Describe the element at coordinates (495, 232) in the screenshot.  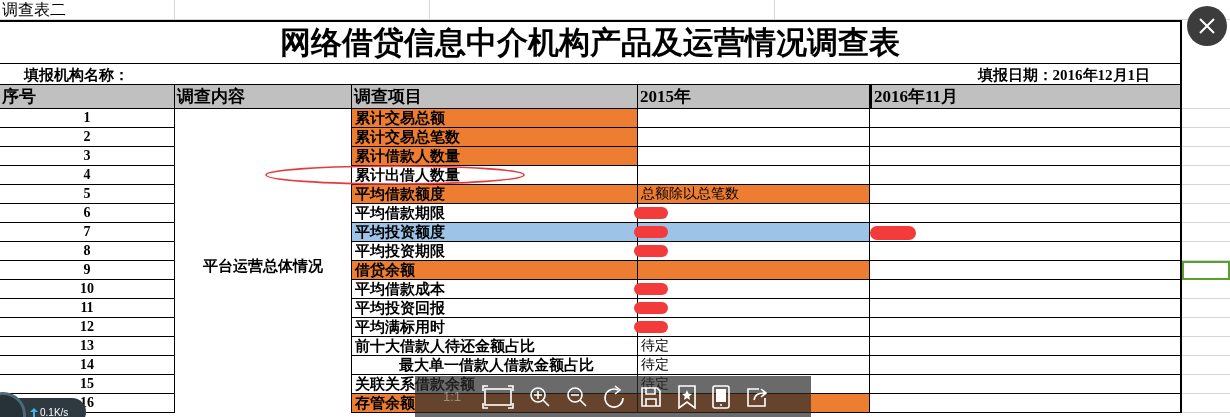
I see `table-cell: 平均投资额度` at that location.